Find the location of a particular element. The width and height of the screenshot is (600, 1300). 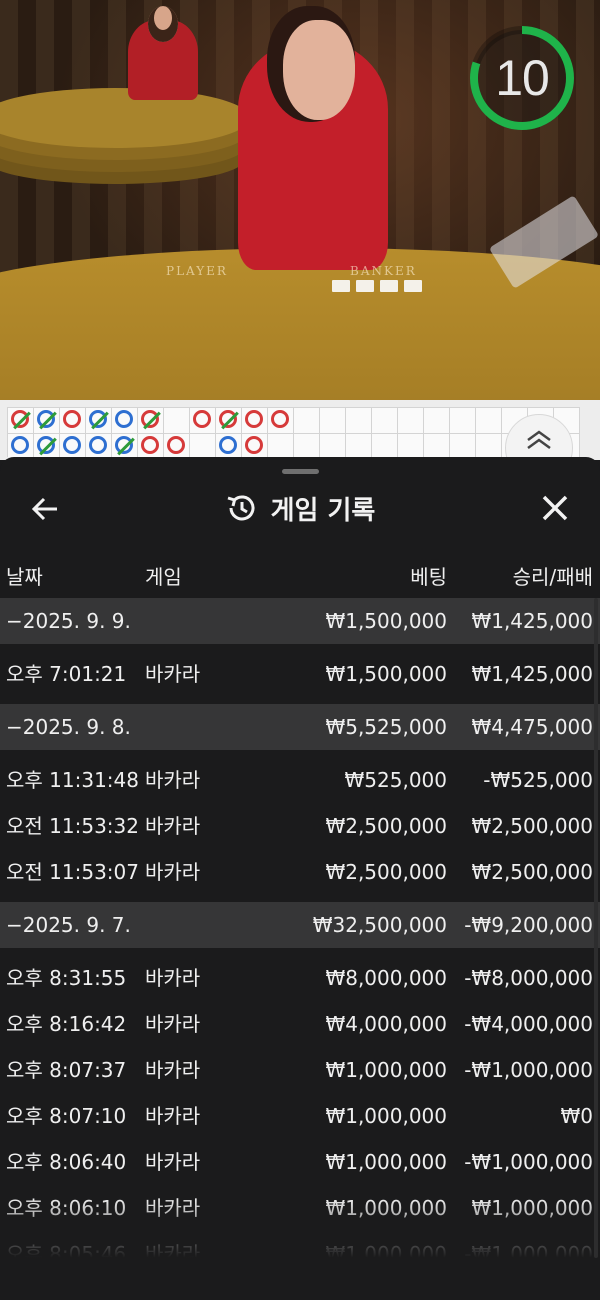

arrow-left-icon is located at coordinates (44, 509).